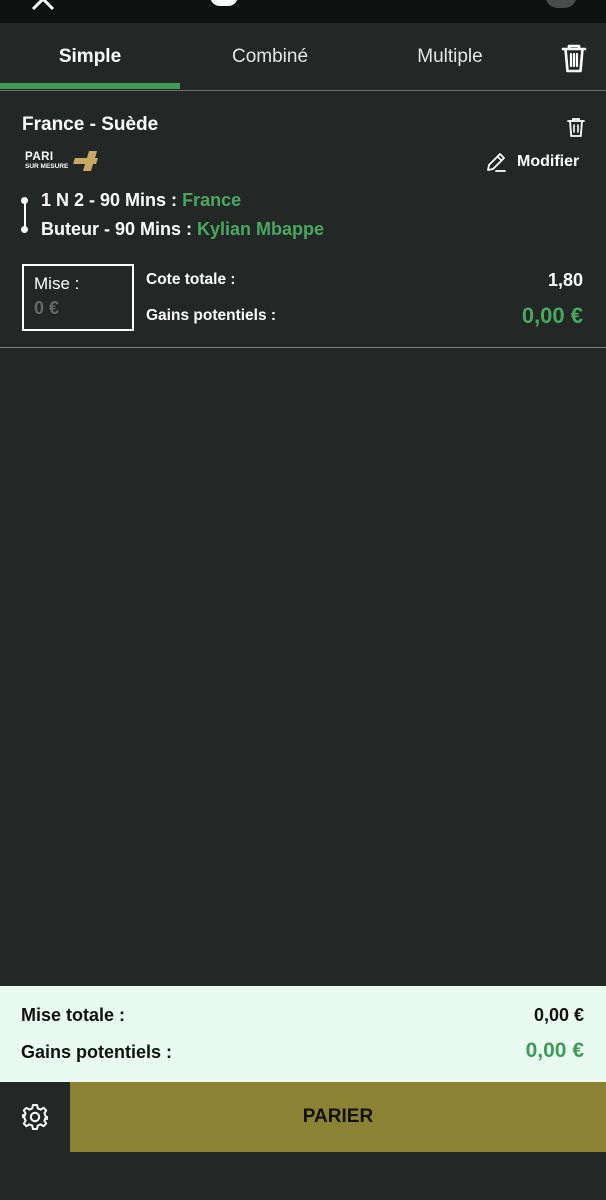 The image size is (606, 1200). I want to click on pencil-icon, so click(496, 162).